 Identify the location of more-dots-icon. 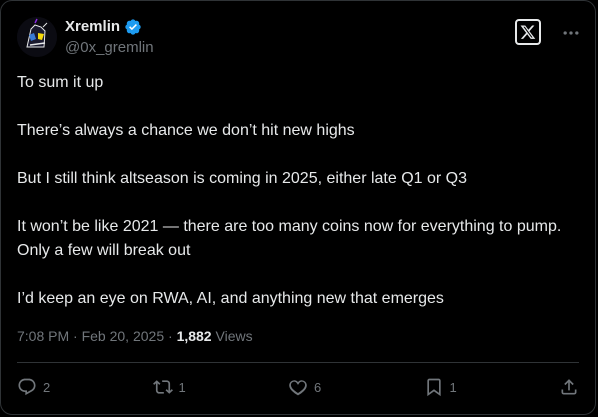
(571, 33).